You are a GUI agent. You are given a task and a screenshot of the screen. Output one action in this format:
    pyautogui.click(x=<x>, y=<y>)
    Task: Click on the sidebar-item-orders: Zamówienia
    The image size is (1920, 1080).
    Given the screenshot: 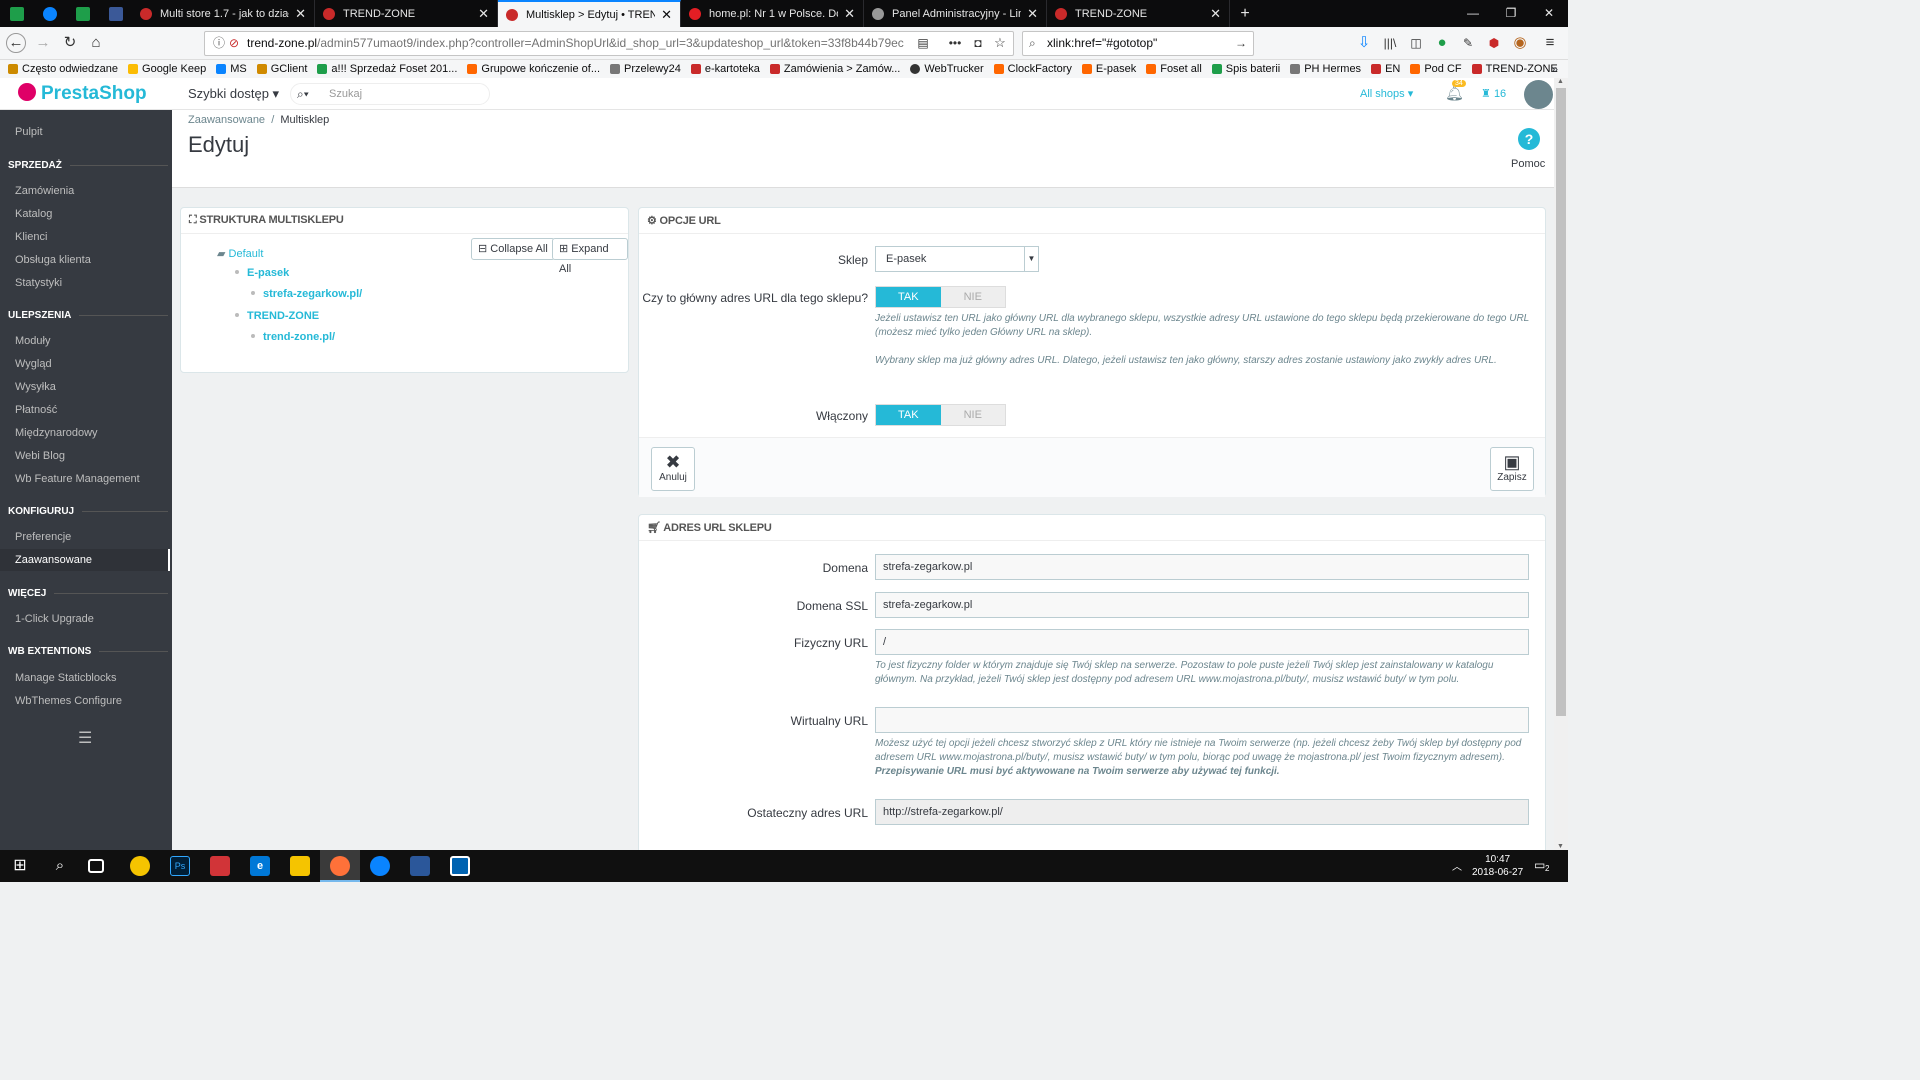 What is the action you would take?
    pyautogui.click(x=44, y=191)
    